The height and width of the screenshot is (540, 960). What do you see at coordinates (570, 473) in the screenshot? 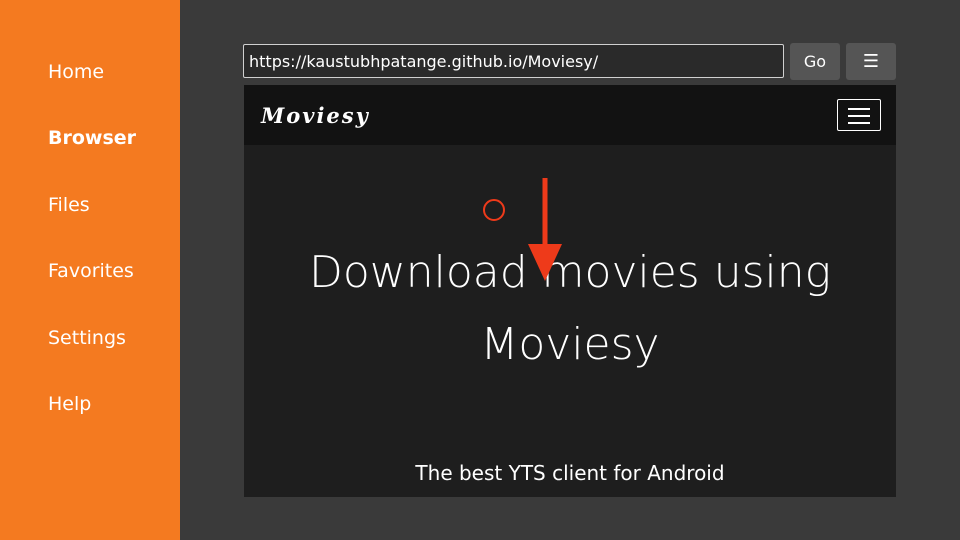
I see `hero-subtitle: The best YTS client for Android` at bounding box center [570, 473].